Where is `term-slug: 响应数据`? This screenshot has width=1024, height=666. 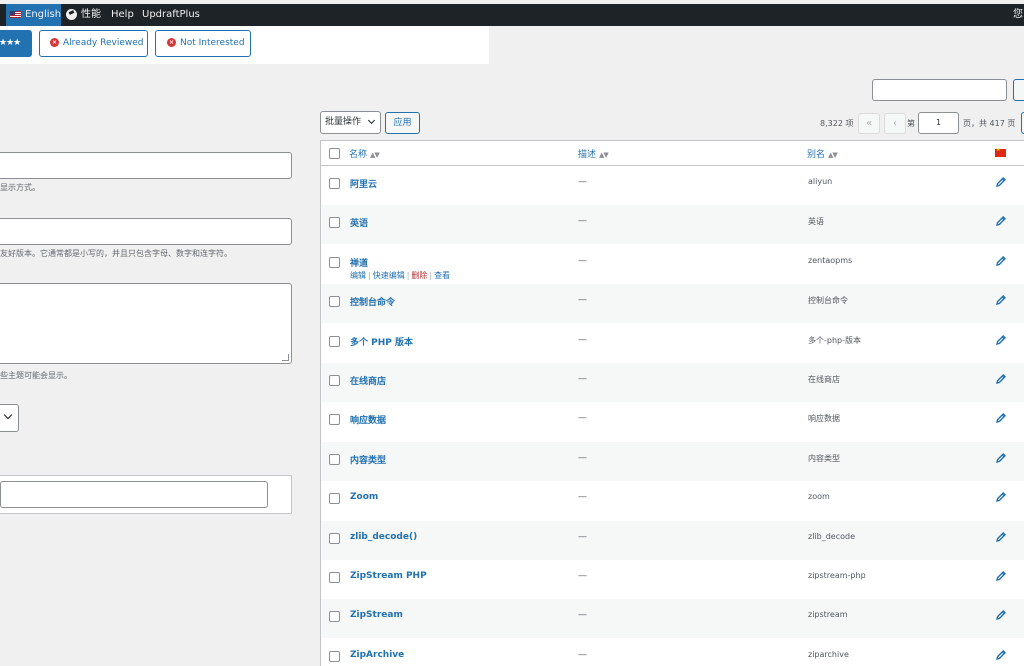 term-slug: 响应数据 is located at coordinates (824, 419).